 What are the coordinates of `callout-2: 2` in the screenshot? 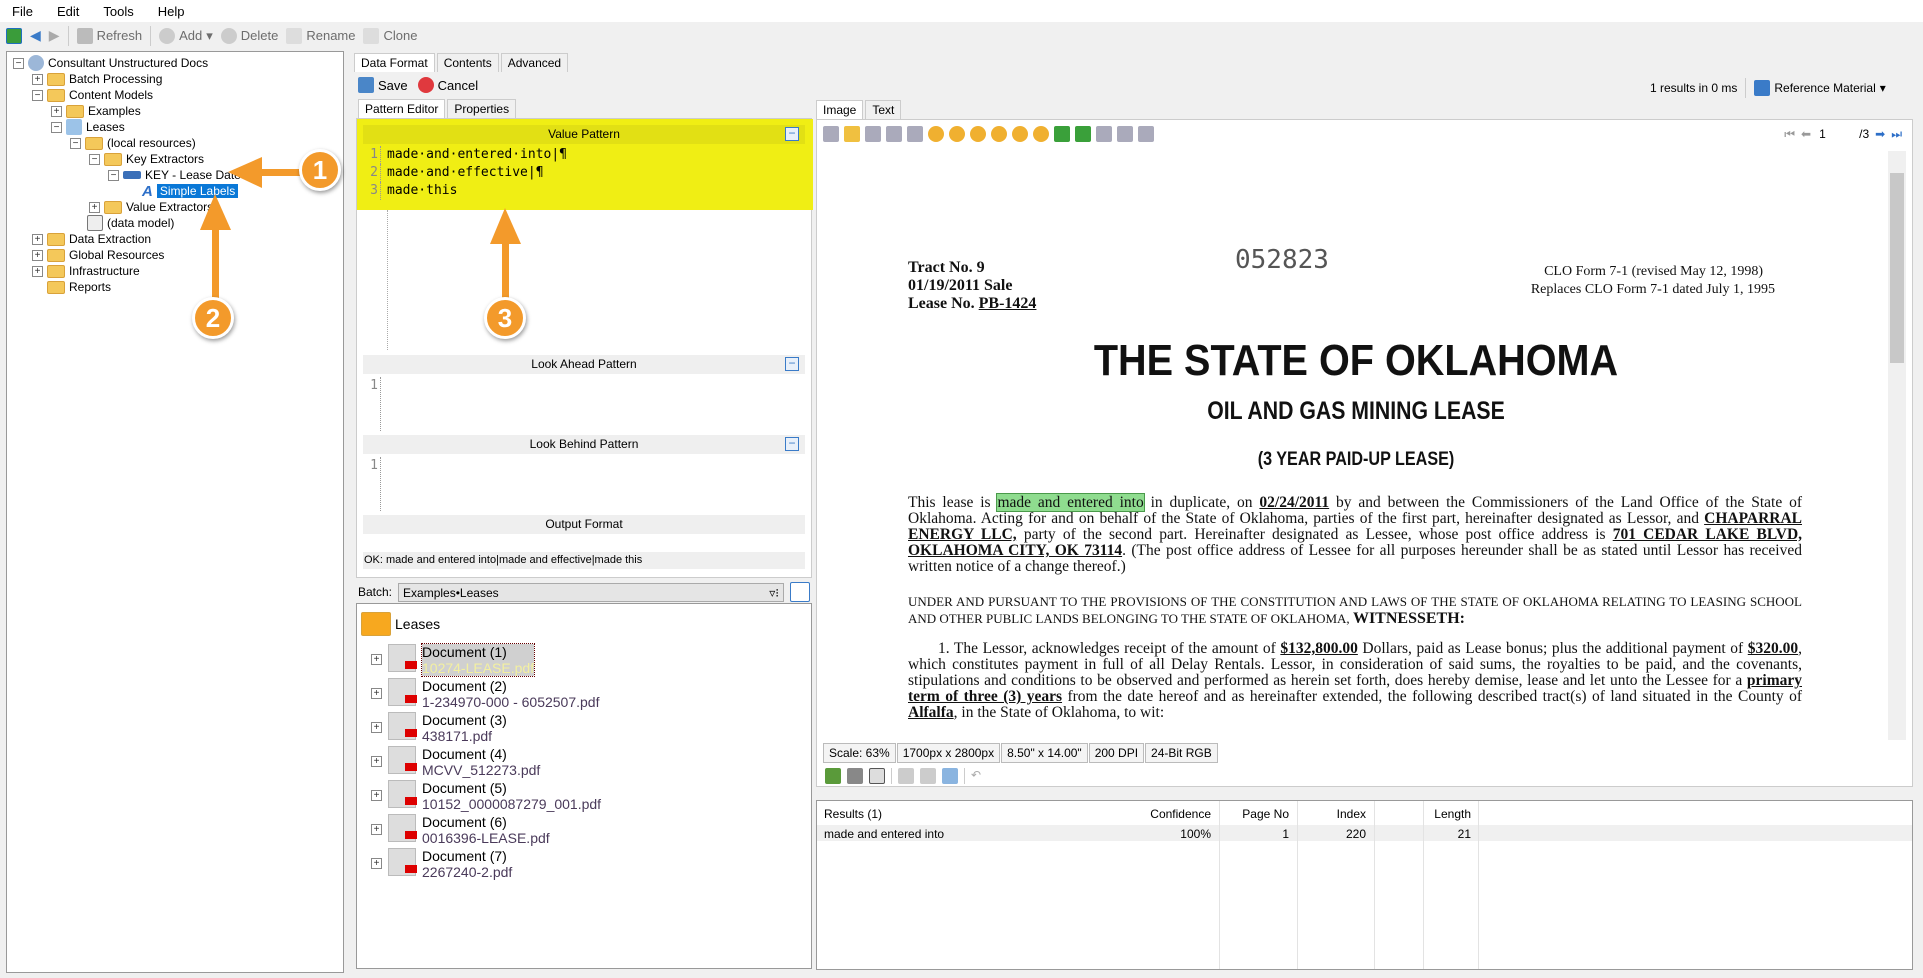 It's located at (213, 318).